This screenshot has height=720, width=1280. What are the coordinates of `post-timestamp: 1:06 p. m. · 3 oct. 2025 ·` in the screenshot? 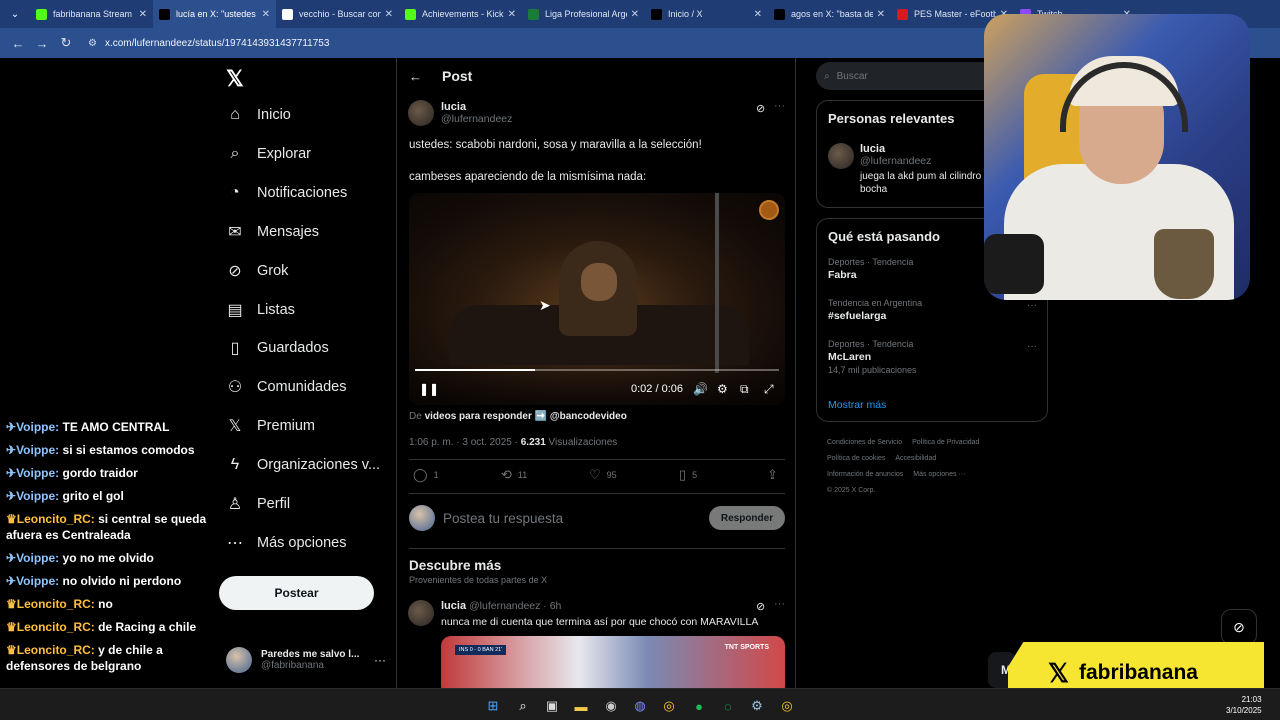 It's located at (463, 442).